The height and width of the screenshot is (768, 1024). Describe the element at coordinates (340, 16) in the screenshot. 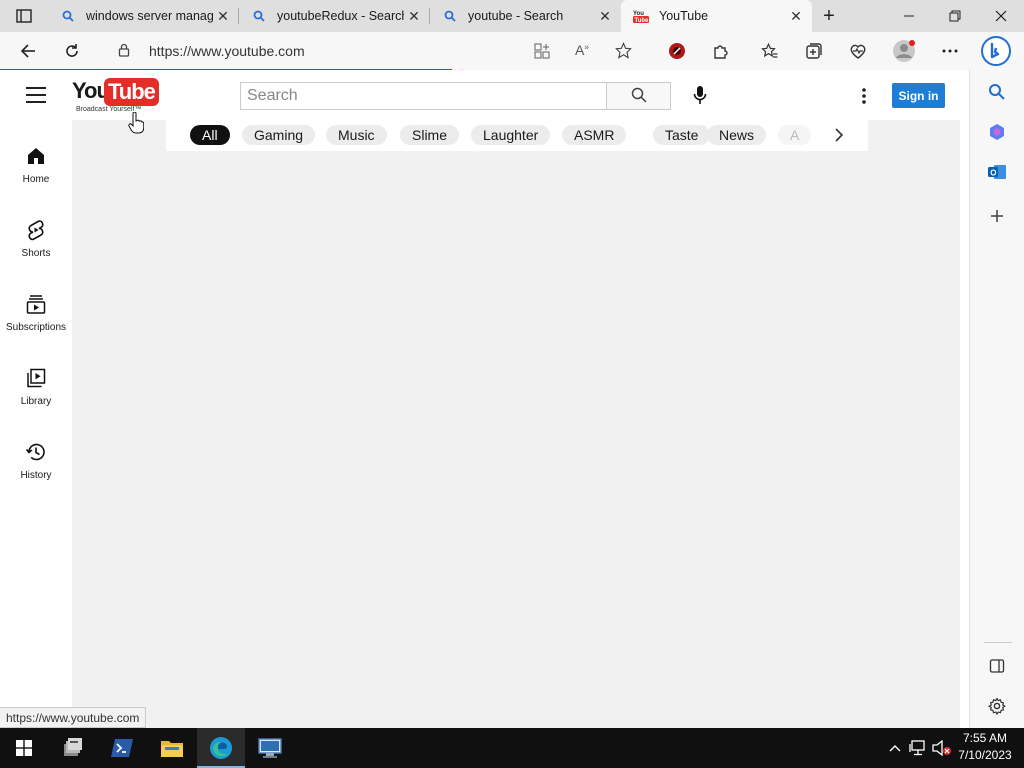

I see `tab-title: youtubeRedux - Search` at that location.